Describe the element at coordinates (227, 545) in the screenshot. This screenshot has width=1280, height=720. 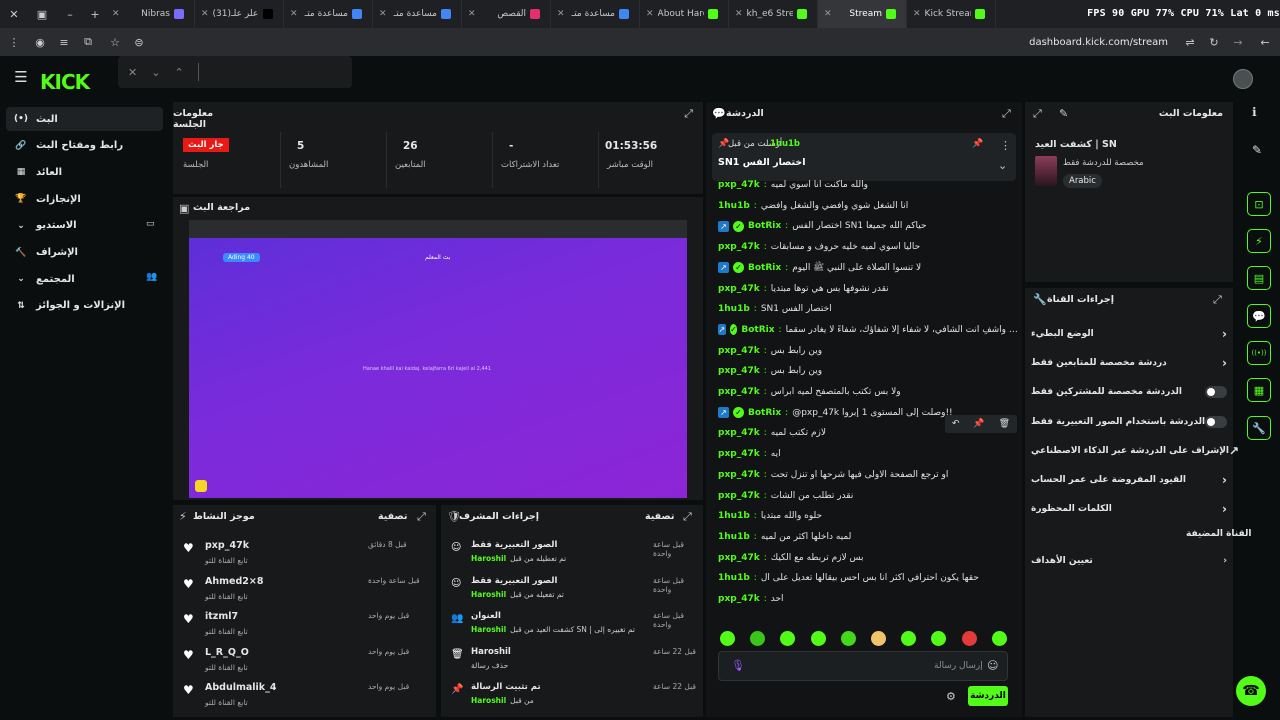
I see `activity-user: pxp_47k` at that location.